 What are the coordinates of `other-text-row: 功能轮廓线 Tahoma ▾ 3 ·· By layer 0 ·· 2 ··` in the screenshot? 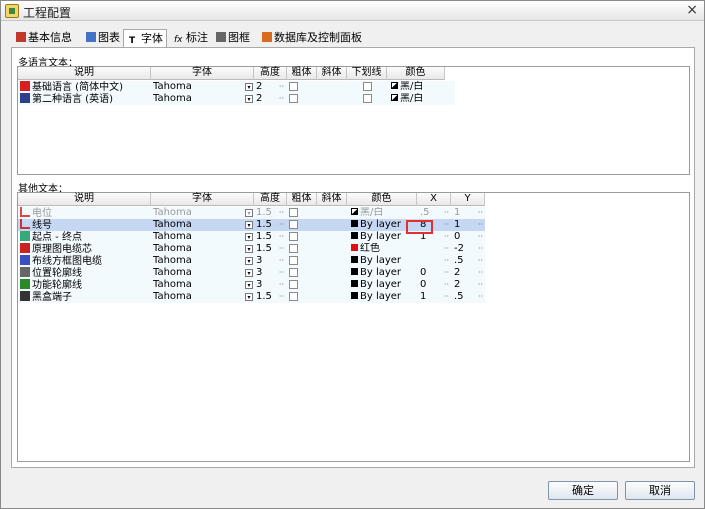 It's located at (251, 285).